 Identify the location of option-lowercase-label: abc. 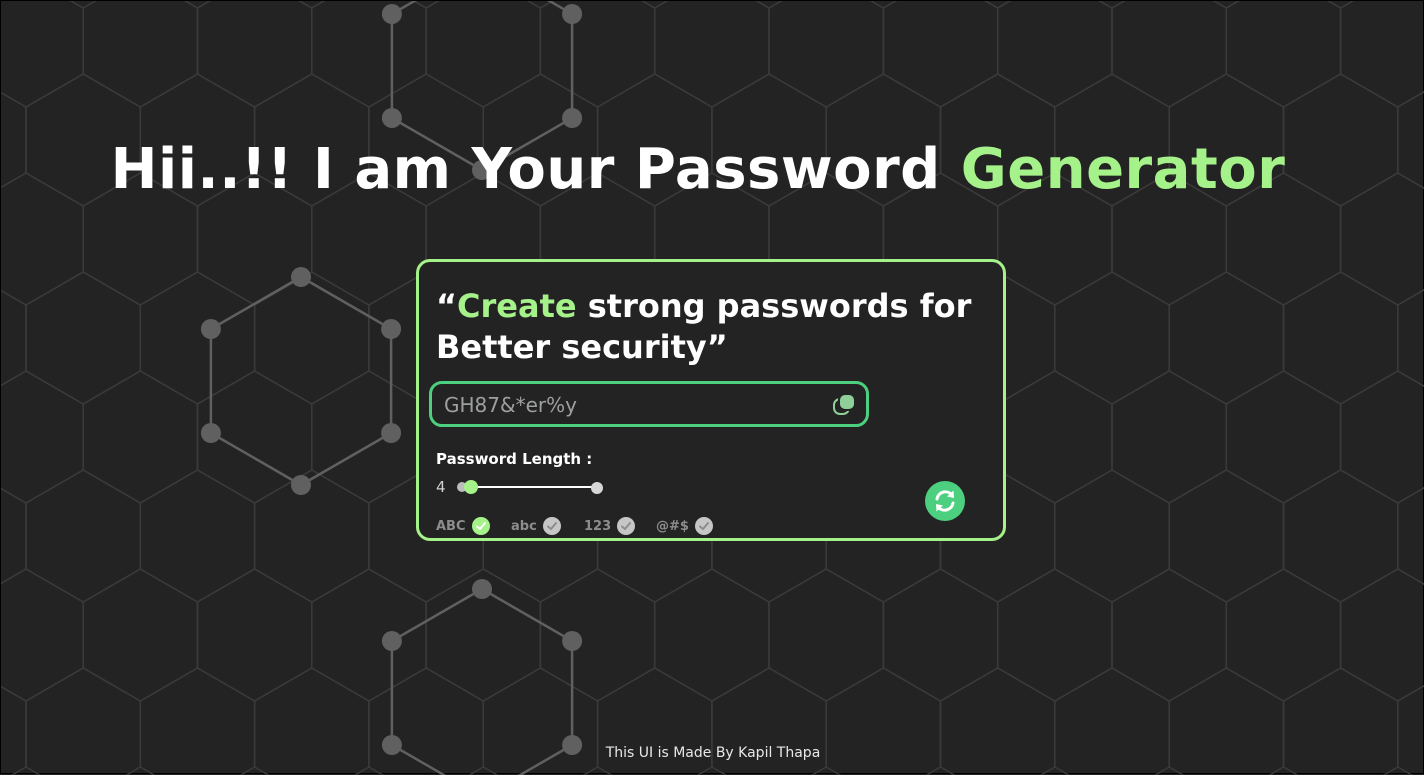
(524, 526).